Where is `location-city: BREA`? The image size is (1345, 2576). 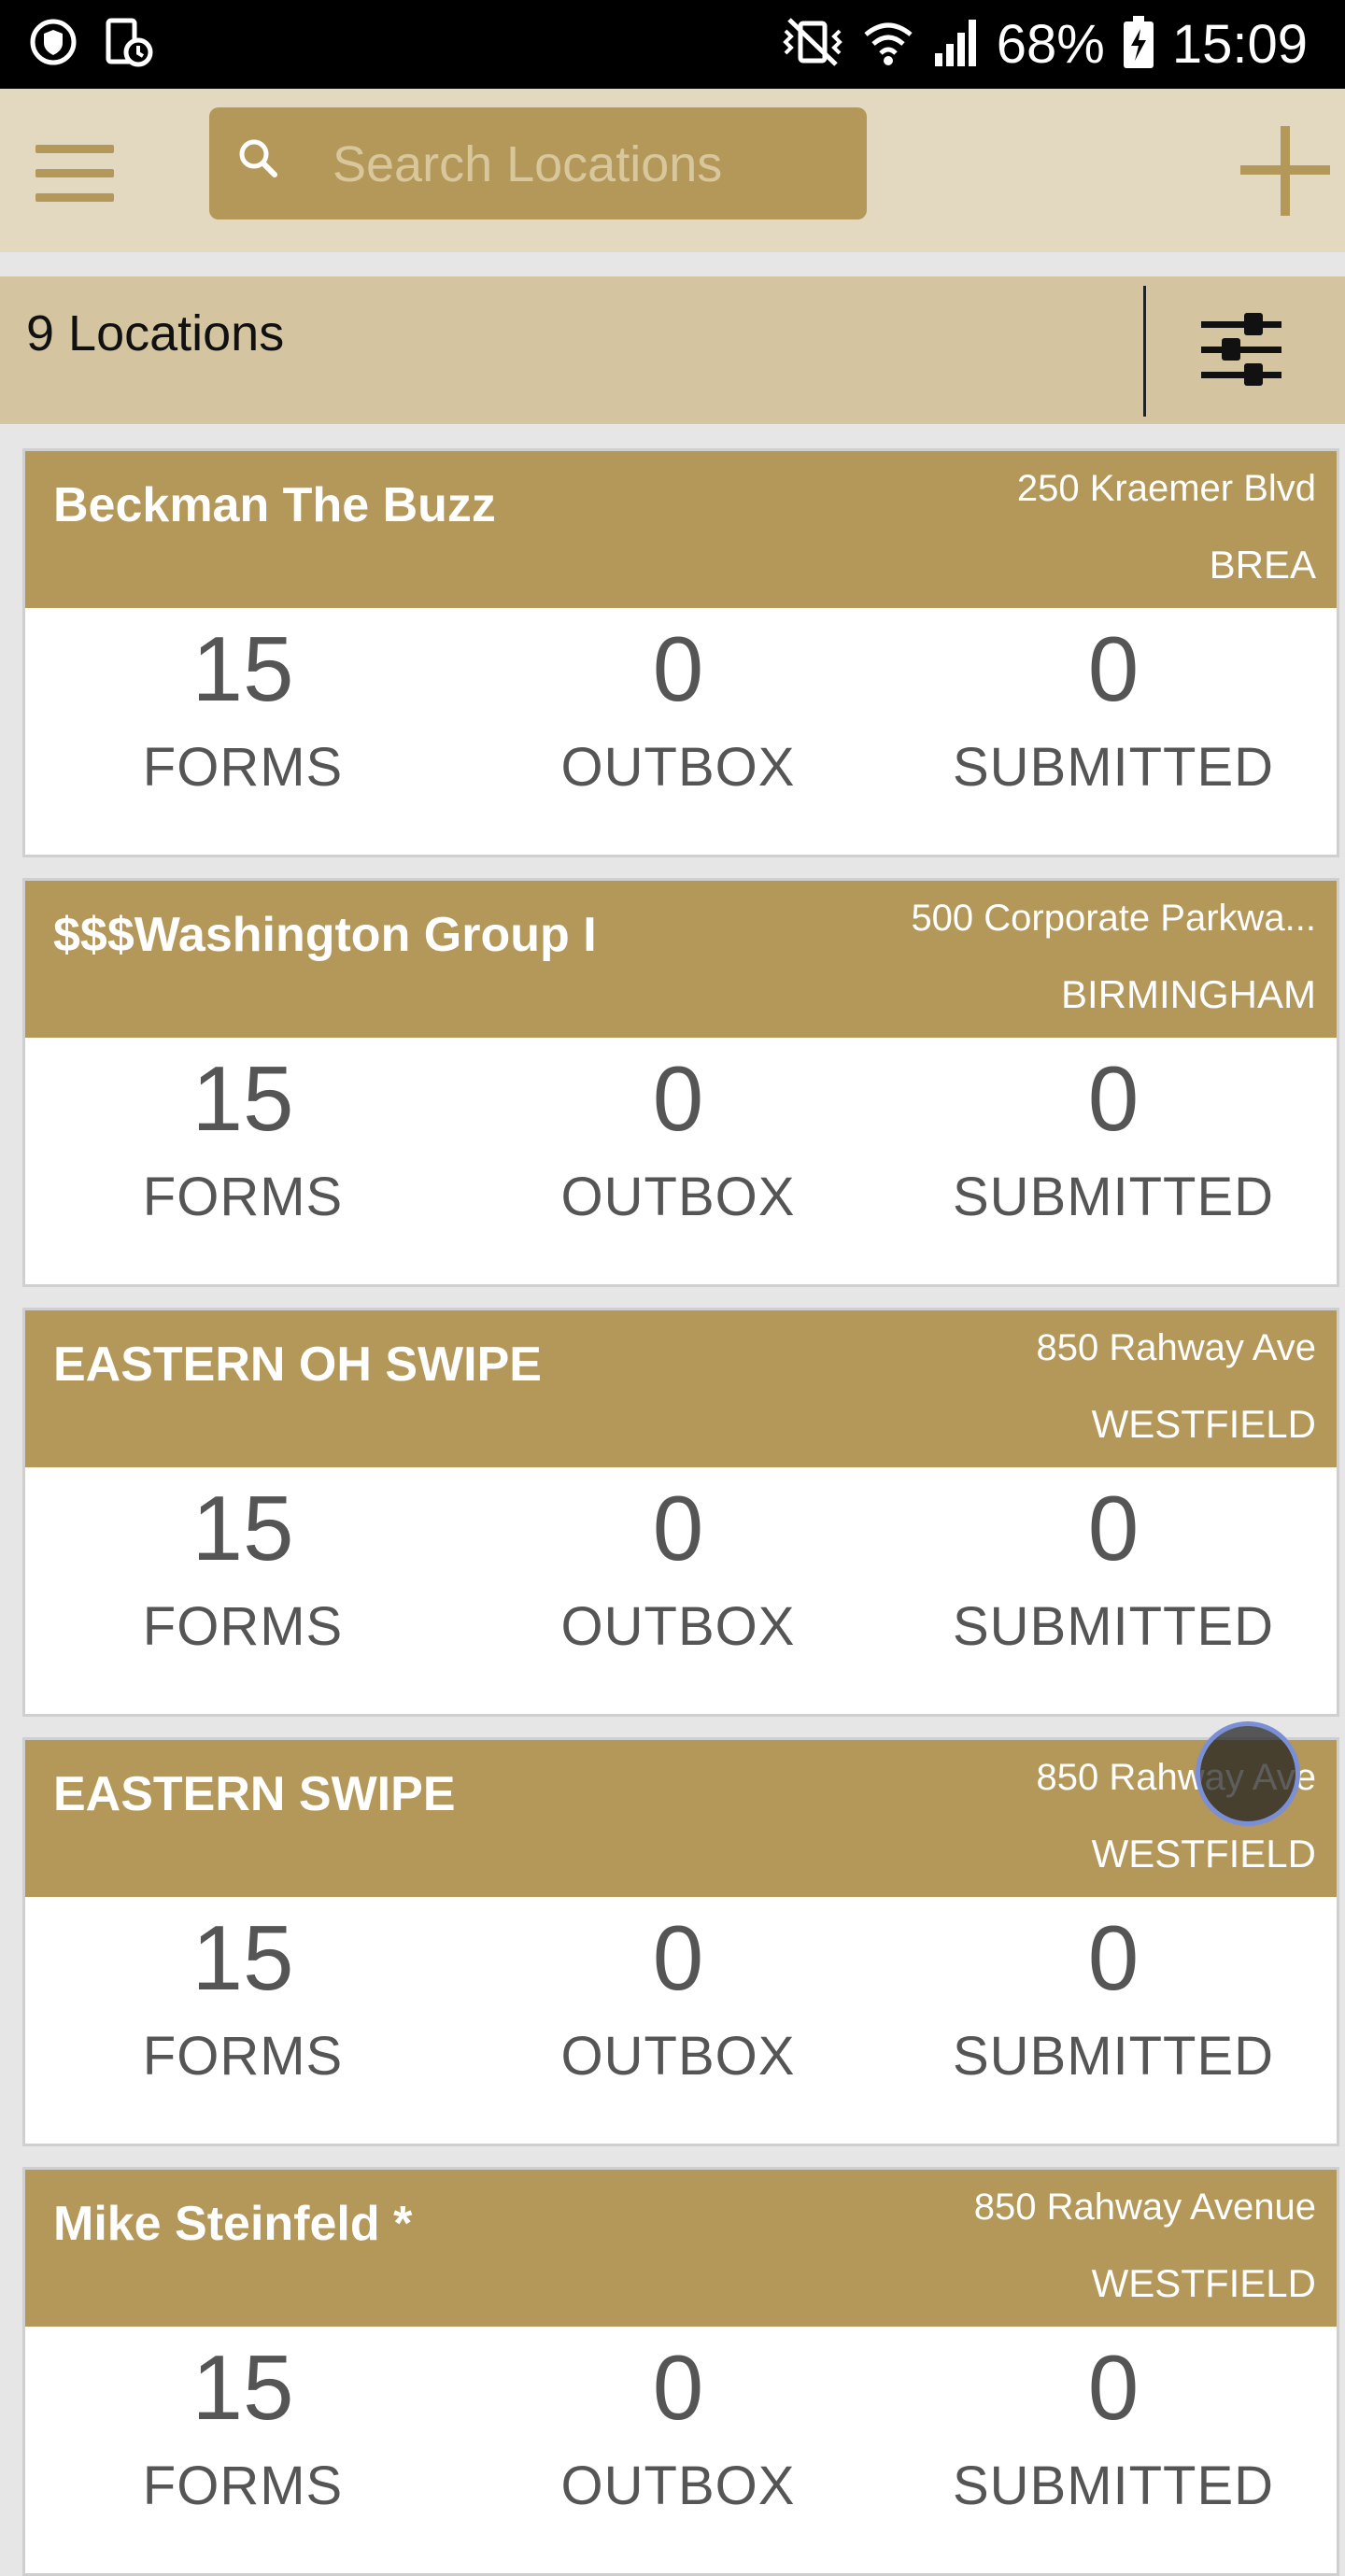 location-city: BREA is located at coordinates (1262, 565).